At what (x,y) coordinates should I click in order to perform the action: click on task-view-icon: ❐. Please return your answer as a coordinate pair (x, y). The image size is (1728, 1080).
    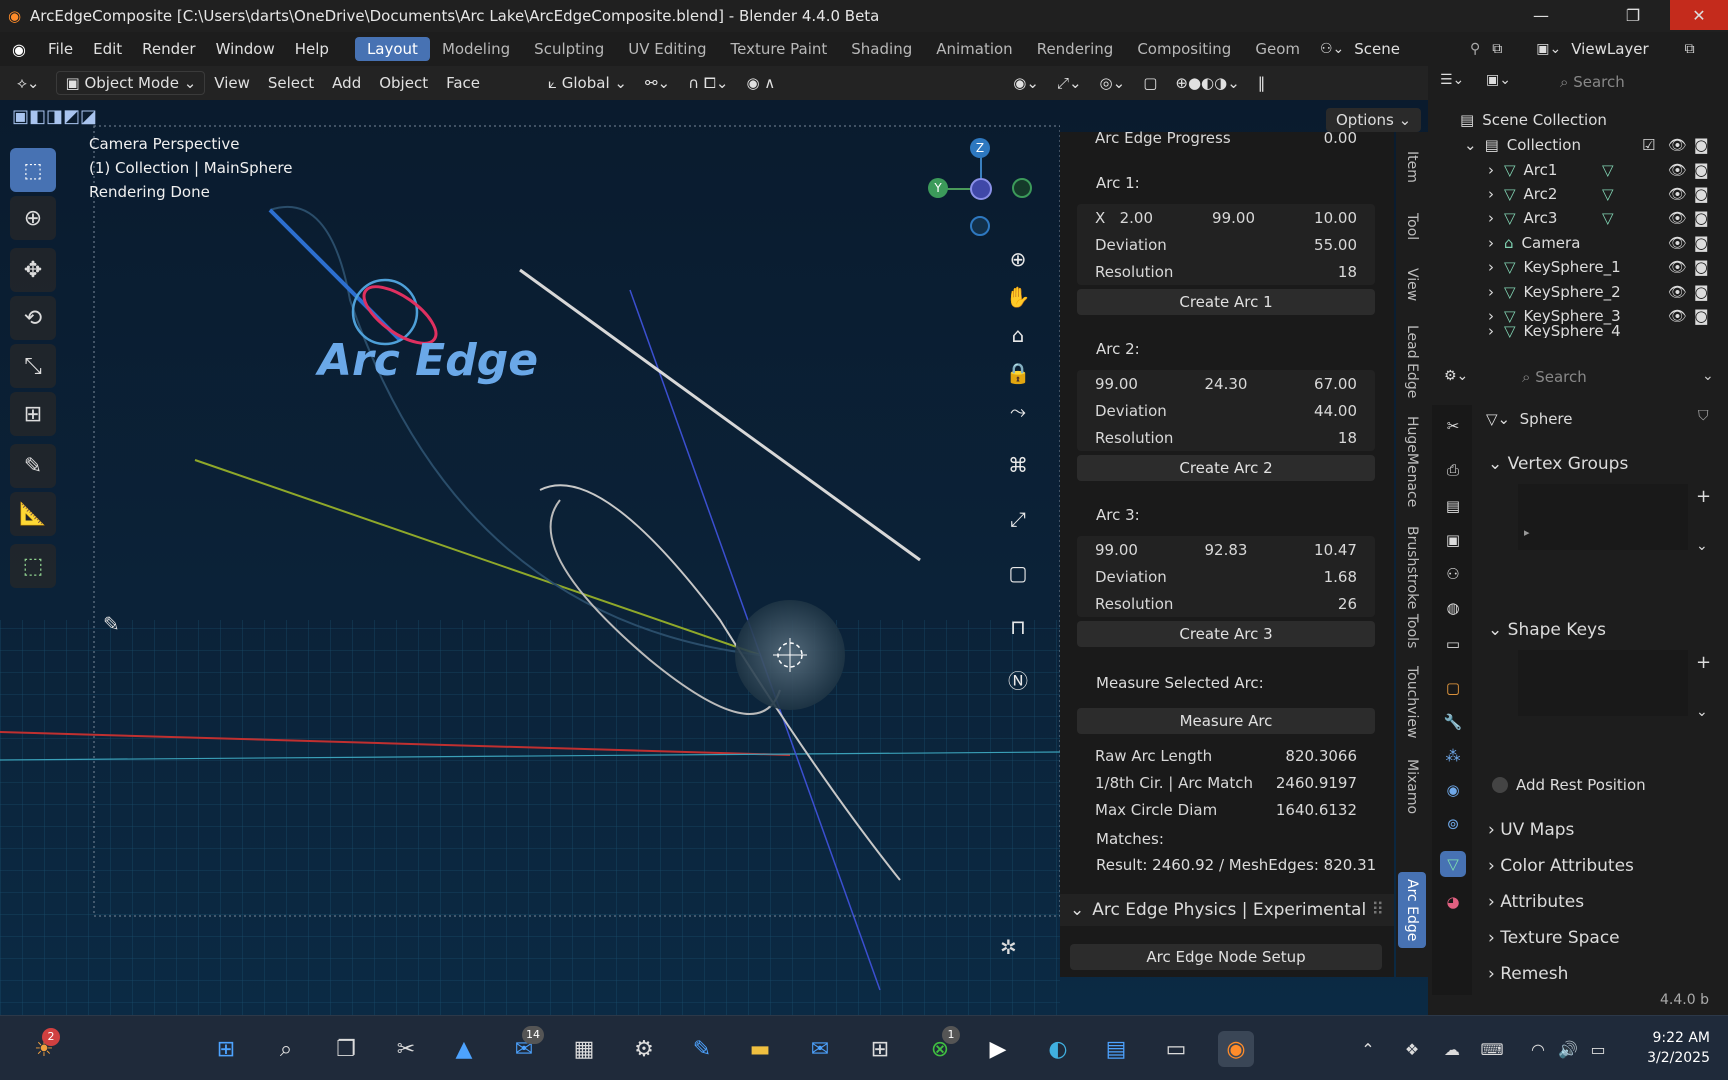
    Looking at the image, I should click on (346, 1049).